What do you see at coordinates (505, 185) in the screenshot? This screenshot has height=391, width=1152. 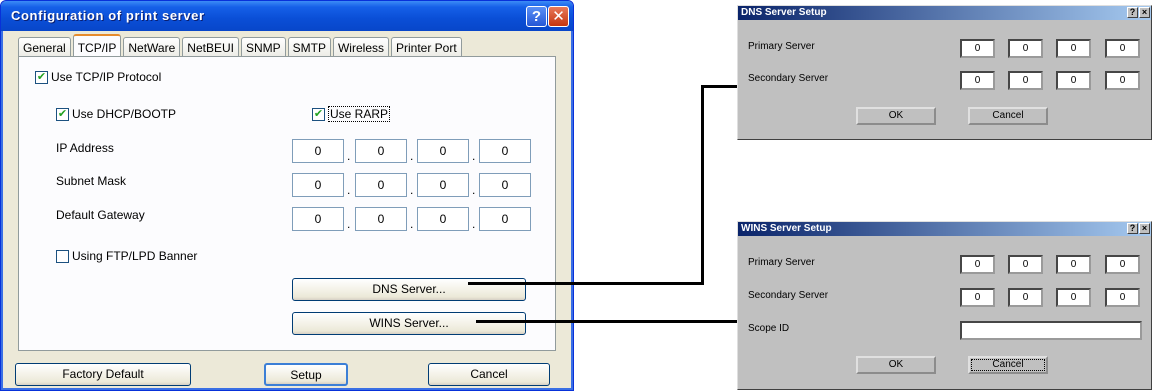 I see `subnet-mask-octet-4: 0` at bounding box center [505, 185].